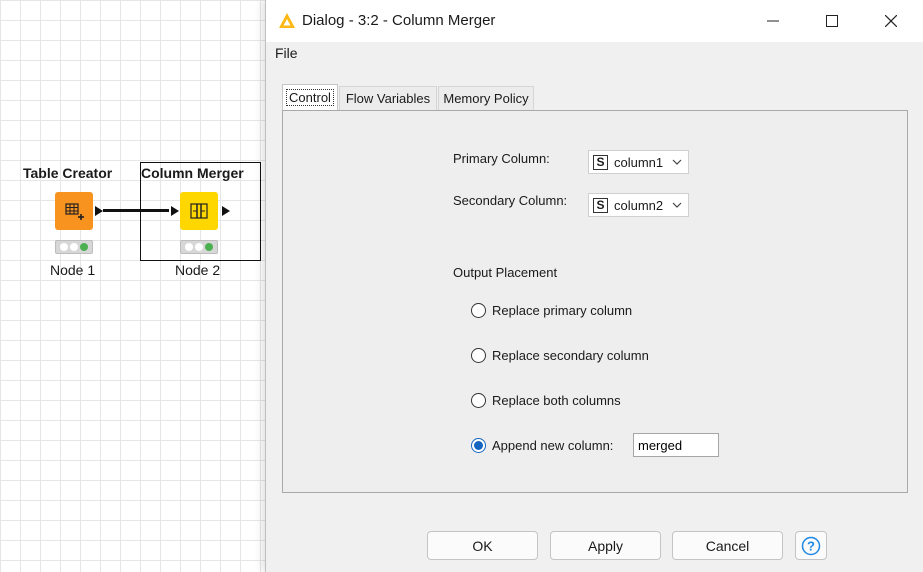 The width and height of the screenshot is (923, 572). I want to click on radio-append-new-label: Append new column:, so click(553, 445).